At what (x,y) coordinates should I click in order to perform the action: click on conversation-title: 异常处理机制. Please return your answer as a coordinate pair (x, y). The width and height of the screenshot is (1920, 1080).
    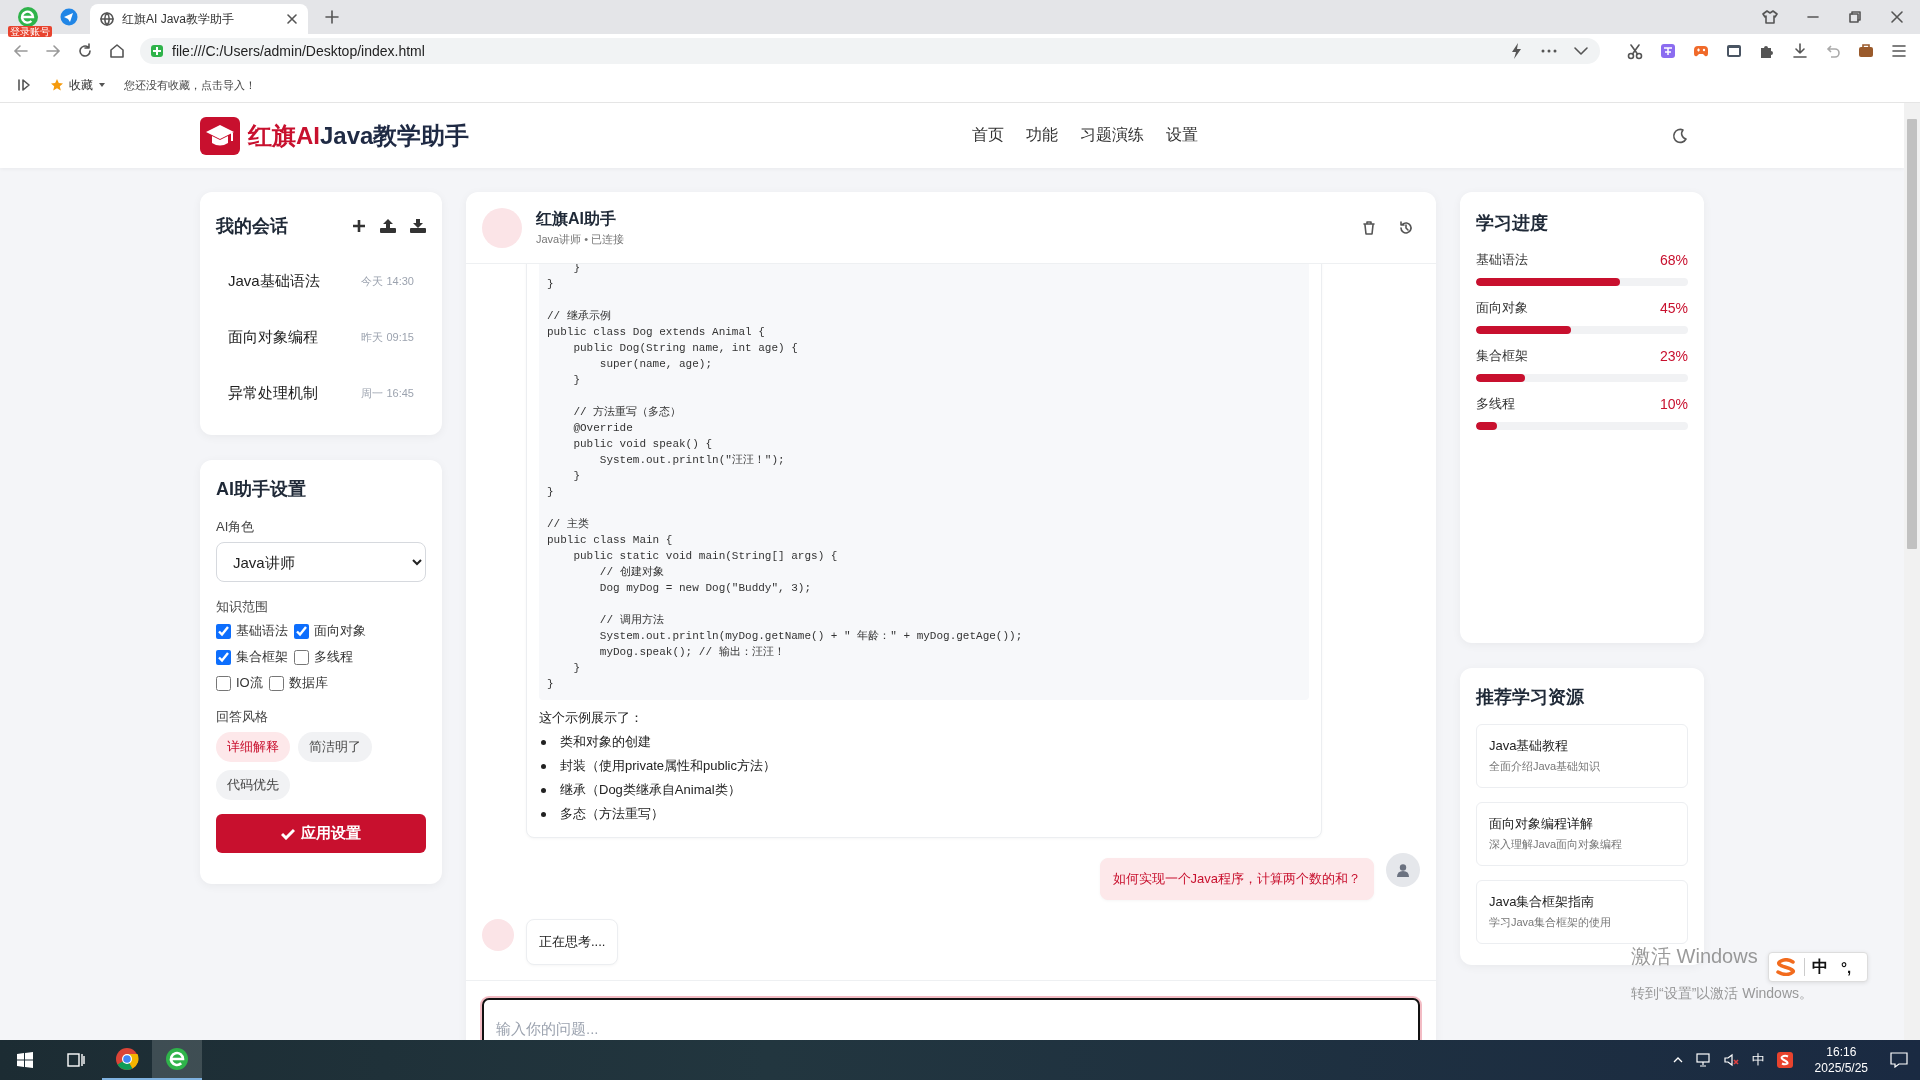
    Looking at the image, I should click on (273, 393).